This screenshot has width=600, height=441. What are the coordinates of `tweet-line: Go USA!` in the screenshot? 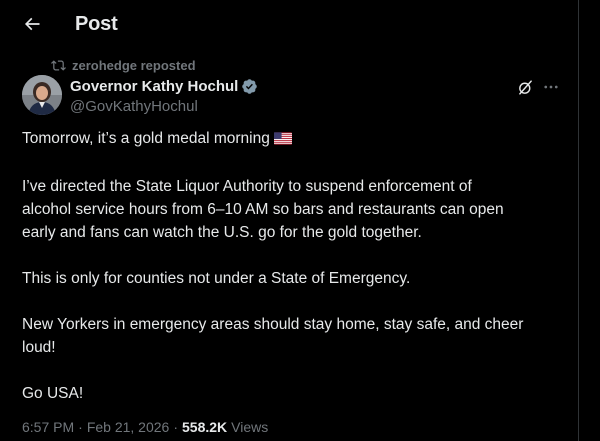 It's located at (53, 393).